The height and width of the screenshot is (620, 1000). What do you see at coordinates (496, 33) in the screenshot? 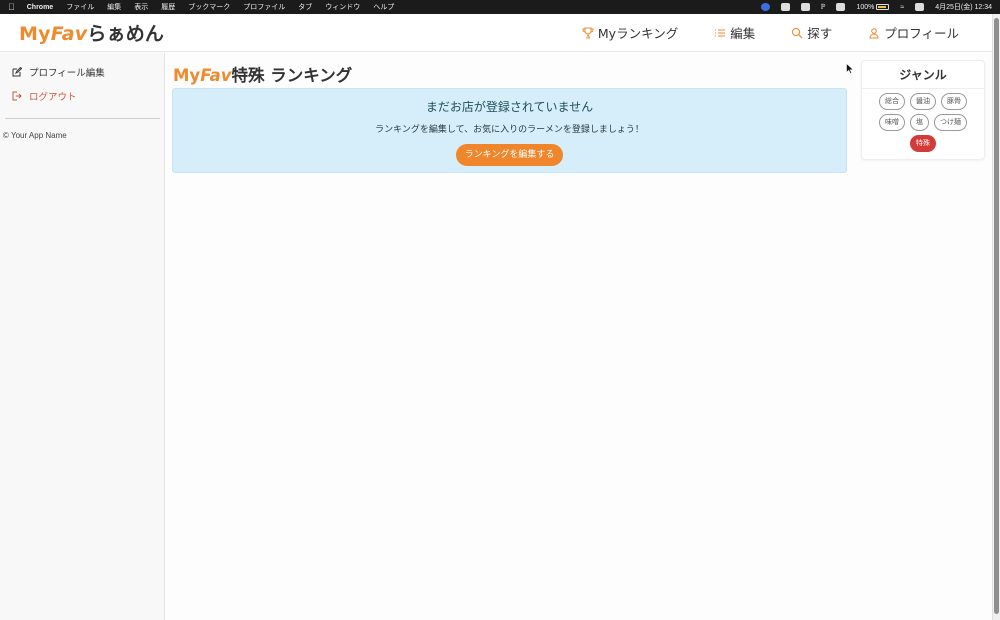
I see `app-header: MyFavらぁめん Myランキング 編集 探す プロフィール` at bounding box center [496, 33].